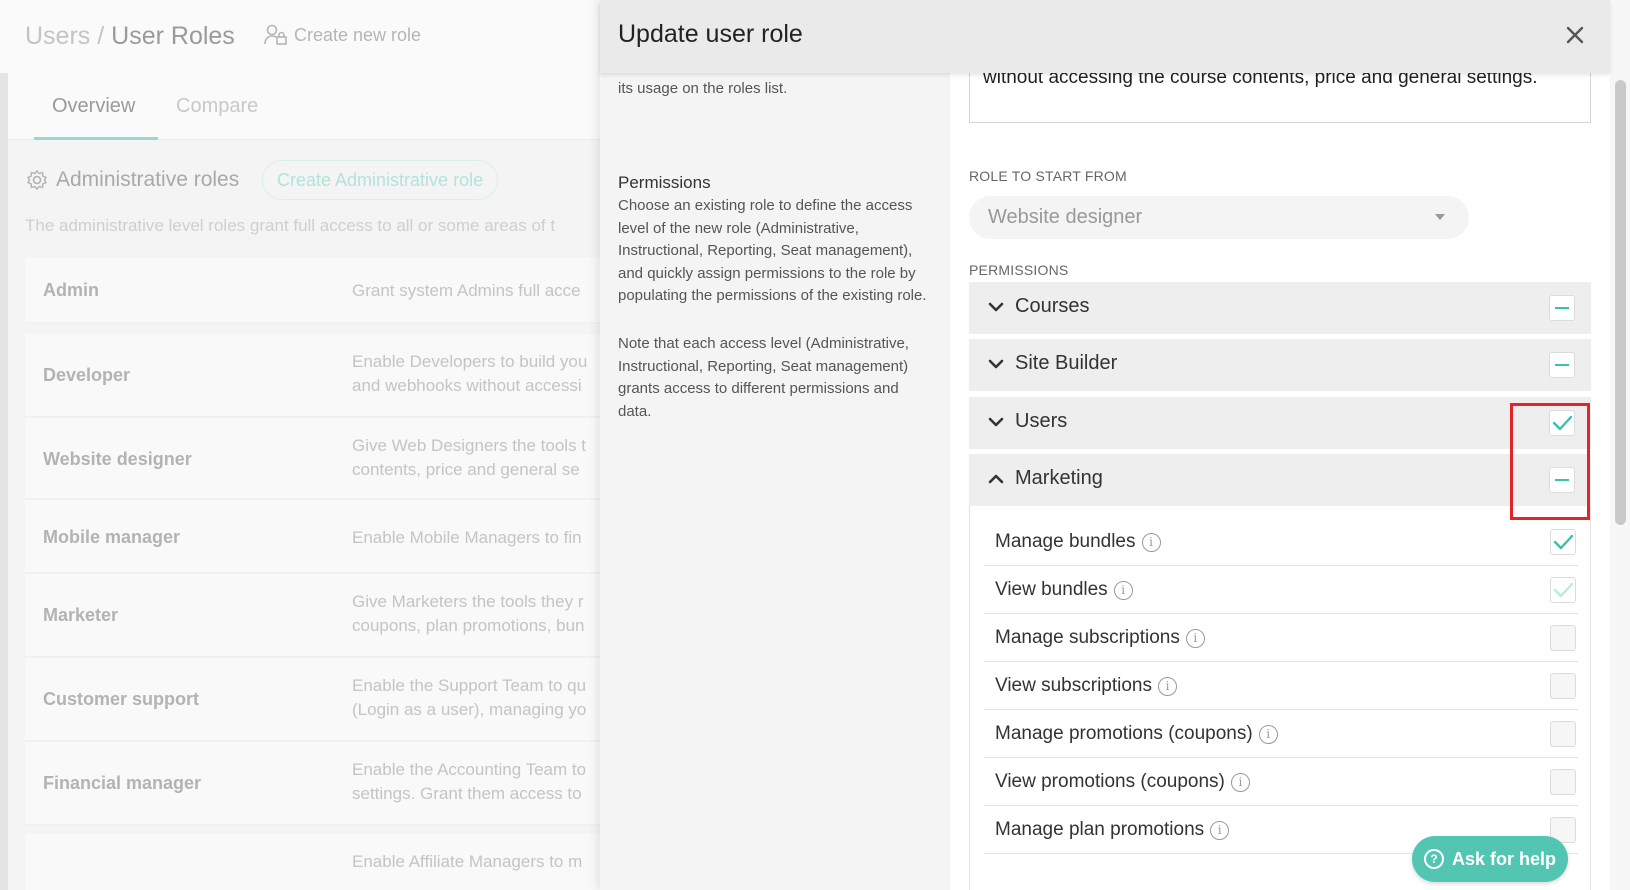  What do you see at coordinates (466, 469) in the screenshot?
I see `role-desc-line: contents, price and general se` at bounding box center [466, 469].